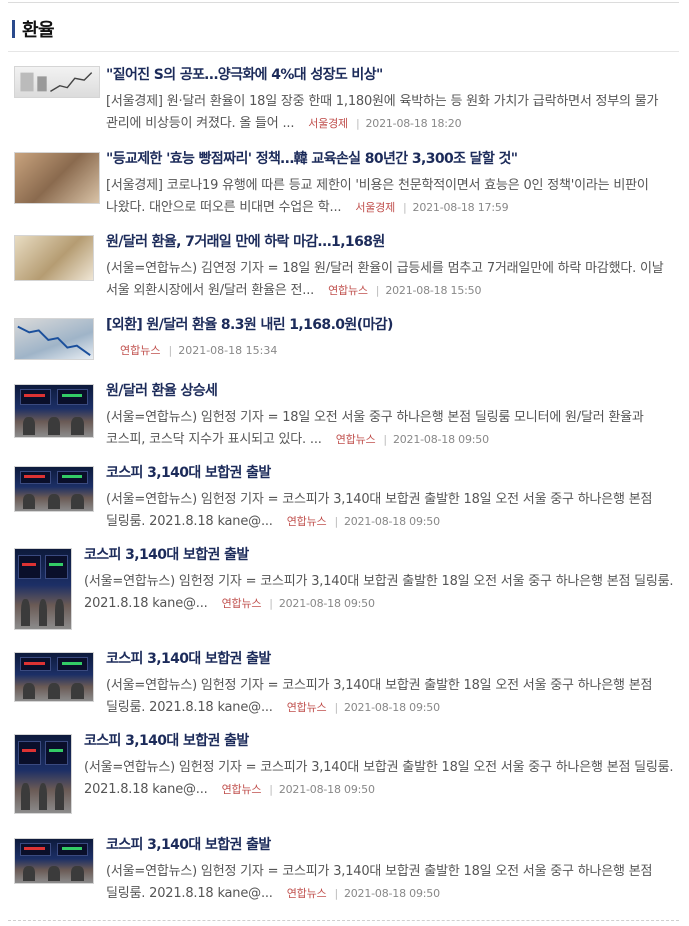 The height and width of the screenshot is (926, 689). Describe the element at coordinates (413, 123) in the screenshot. I see `news-date: 2021-08-18 18:20` at that location.